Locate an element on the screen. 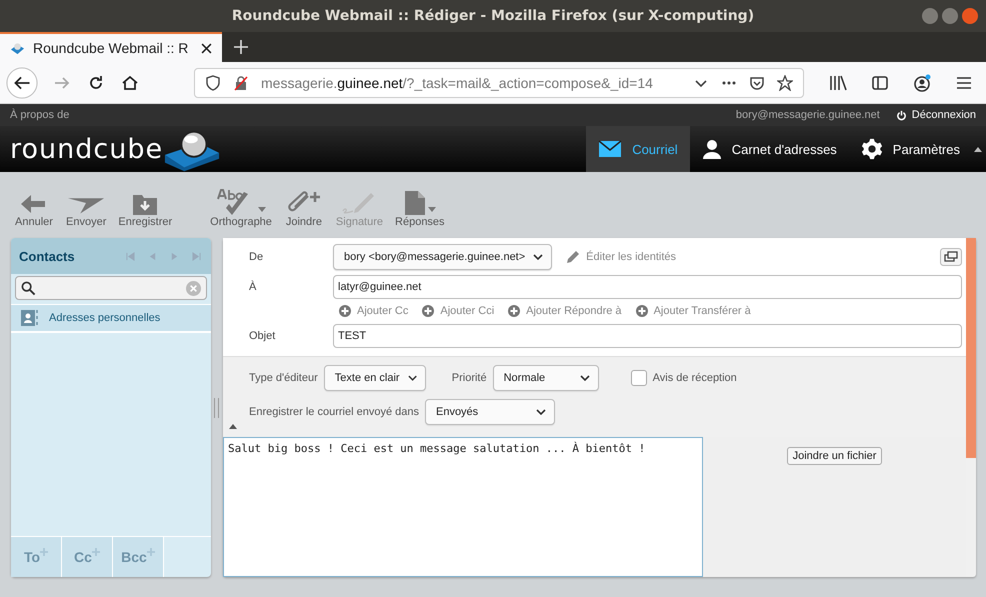 Image resolution: width=986 pixels, height=597 pixels. star-icon is located at coordinates (785, 82).